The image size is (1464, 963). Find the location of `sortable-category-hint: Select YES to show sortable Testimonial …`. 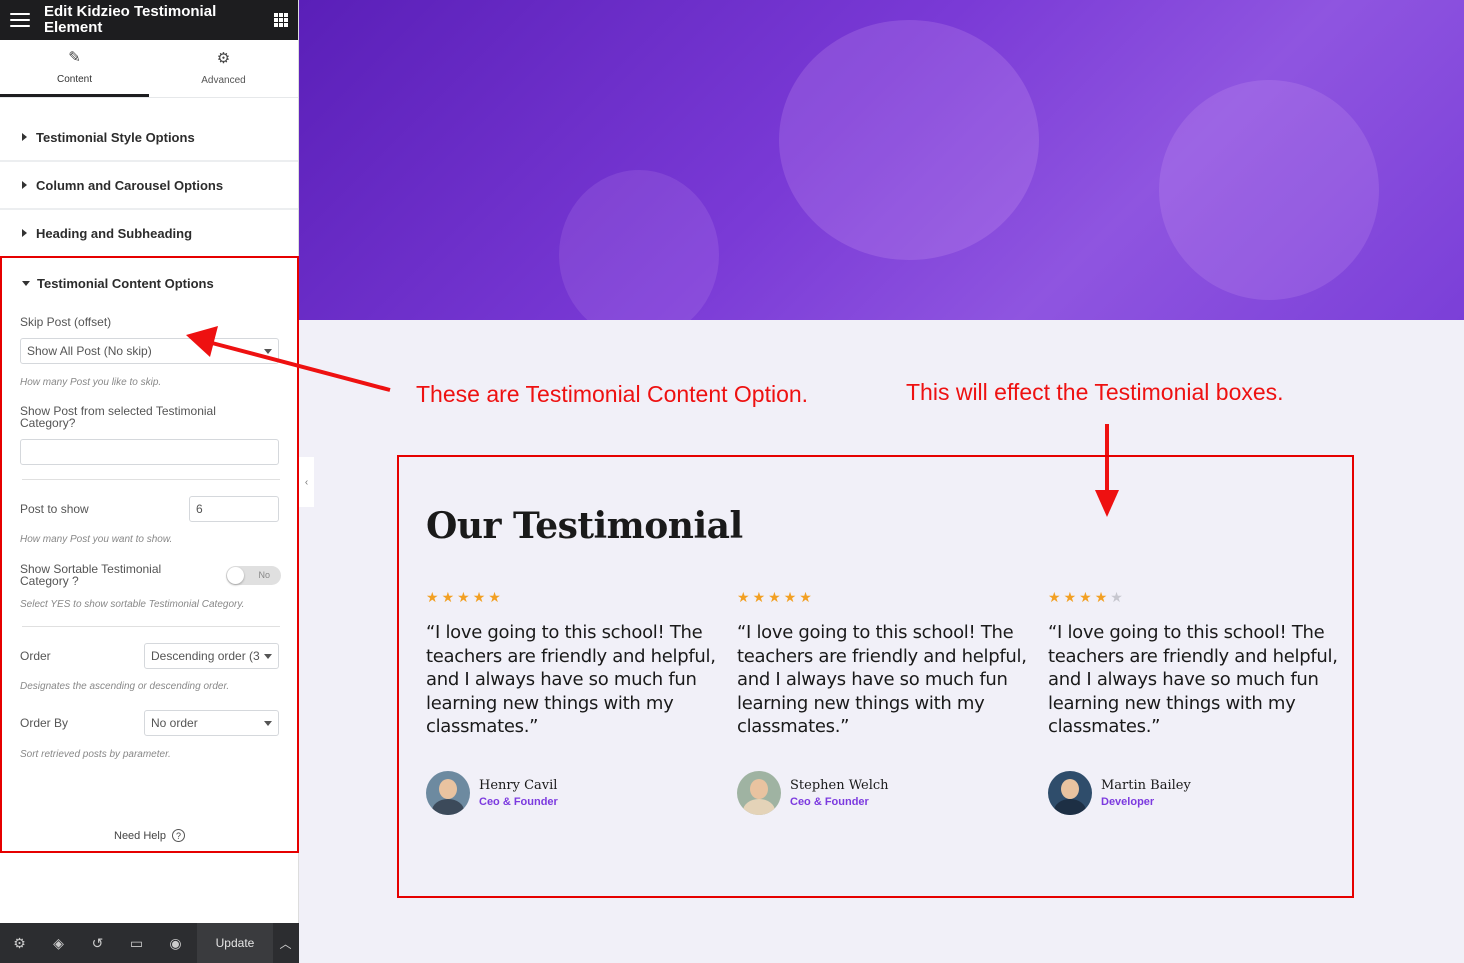

sortable-category-hint: Select YES to show sortable Testimonial … is located at coordinates (132, 604).